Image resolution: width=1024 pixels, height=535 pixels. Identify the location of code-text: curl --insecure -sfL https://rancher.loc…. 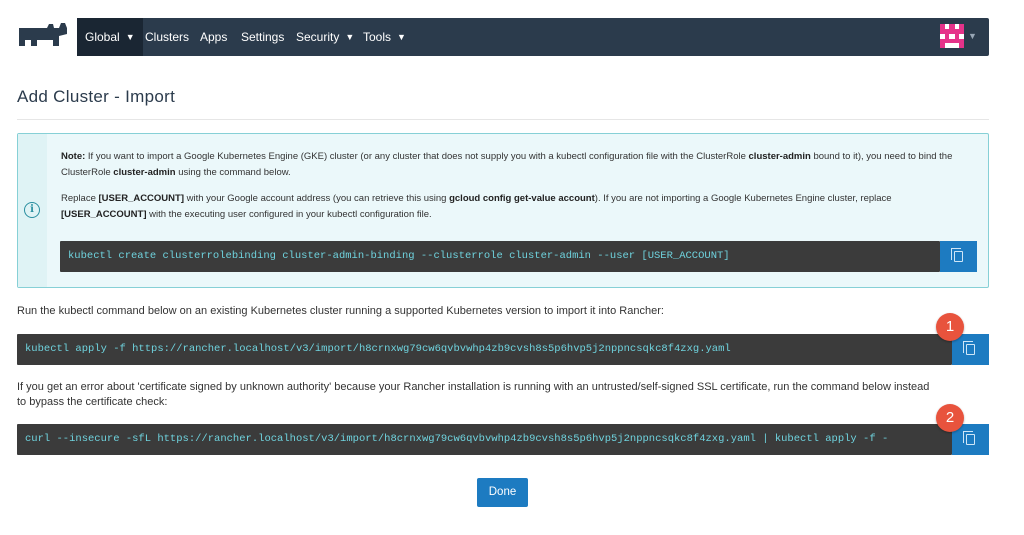
(456, 439).